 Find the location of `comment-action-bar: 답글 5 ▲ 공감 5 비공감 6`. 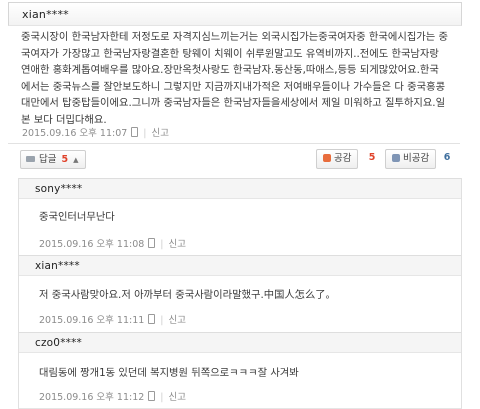

comment-action-bar: 답글 5 ▲ 공감 5 비공감 6 is located at coordinates (234, 157).